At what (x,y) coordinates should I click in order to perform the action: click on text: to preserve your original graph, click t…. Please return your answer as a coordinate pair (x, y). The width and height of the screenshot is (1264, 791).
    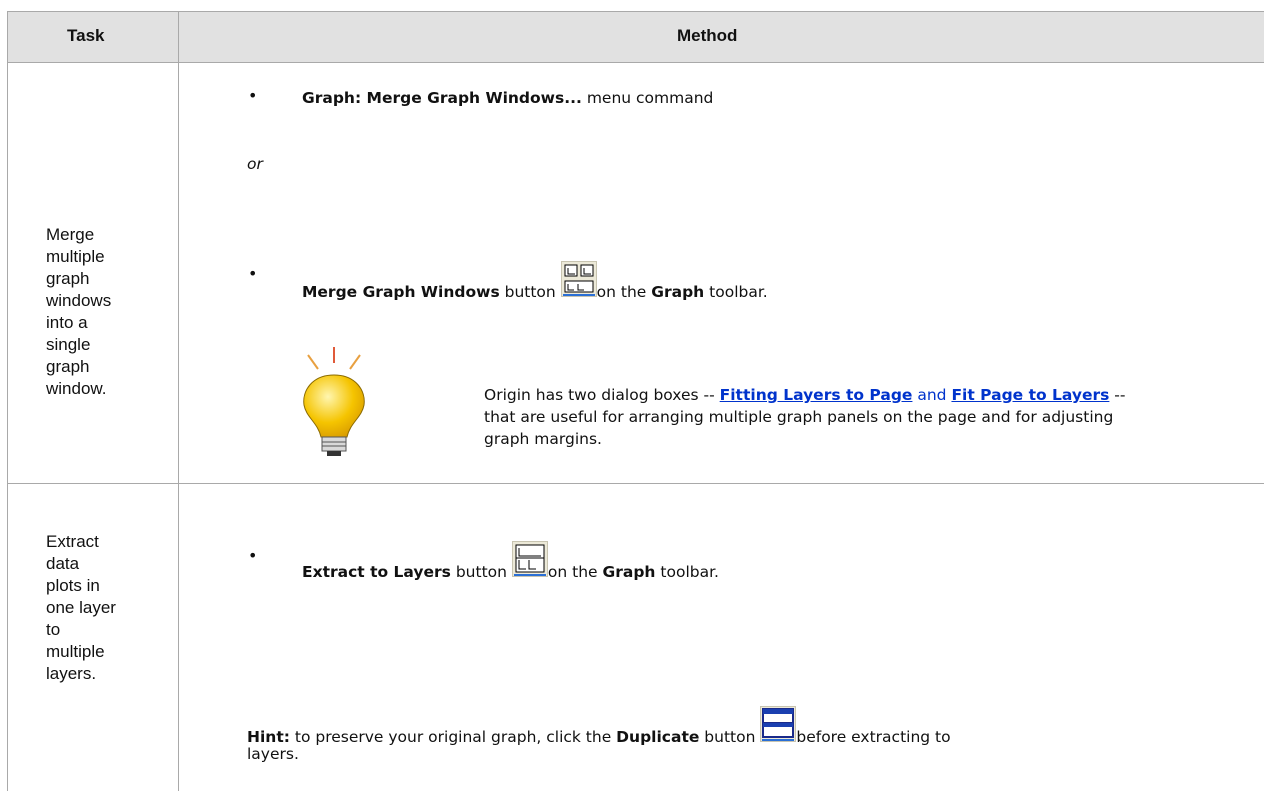
    Looking at the image, I should click on (453, 737).